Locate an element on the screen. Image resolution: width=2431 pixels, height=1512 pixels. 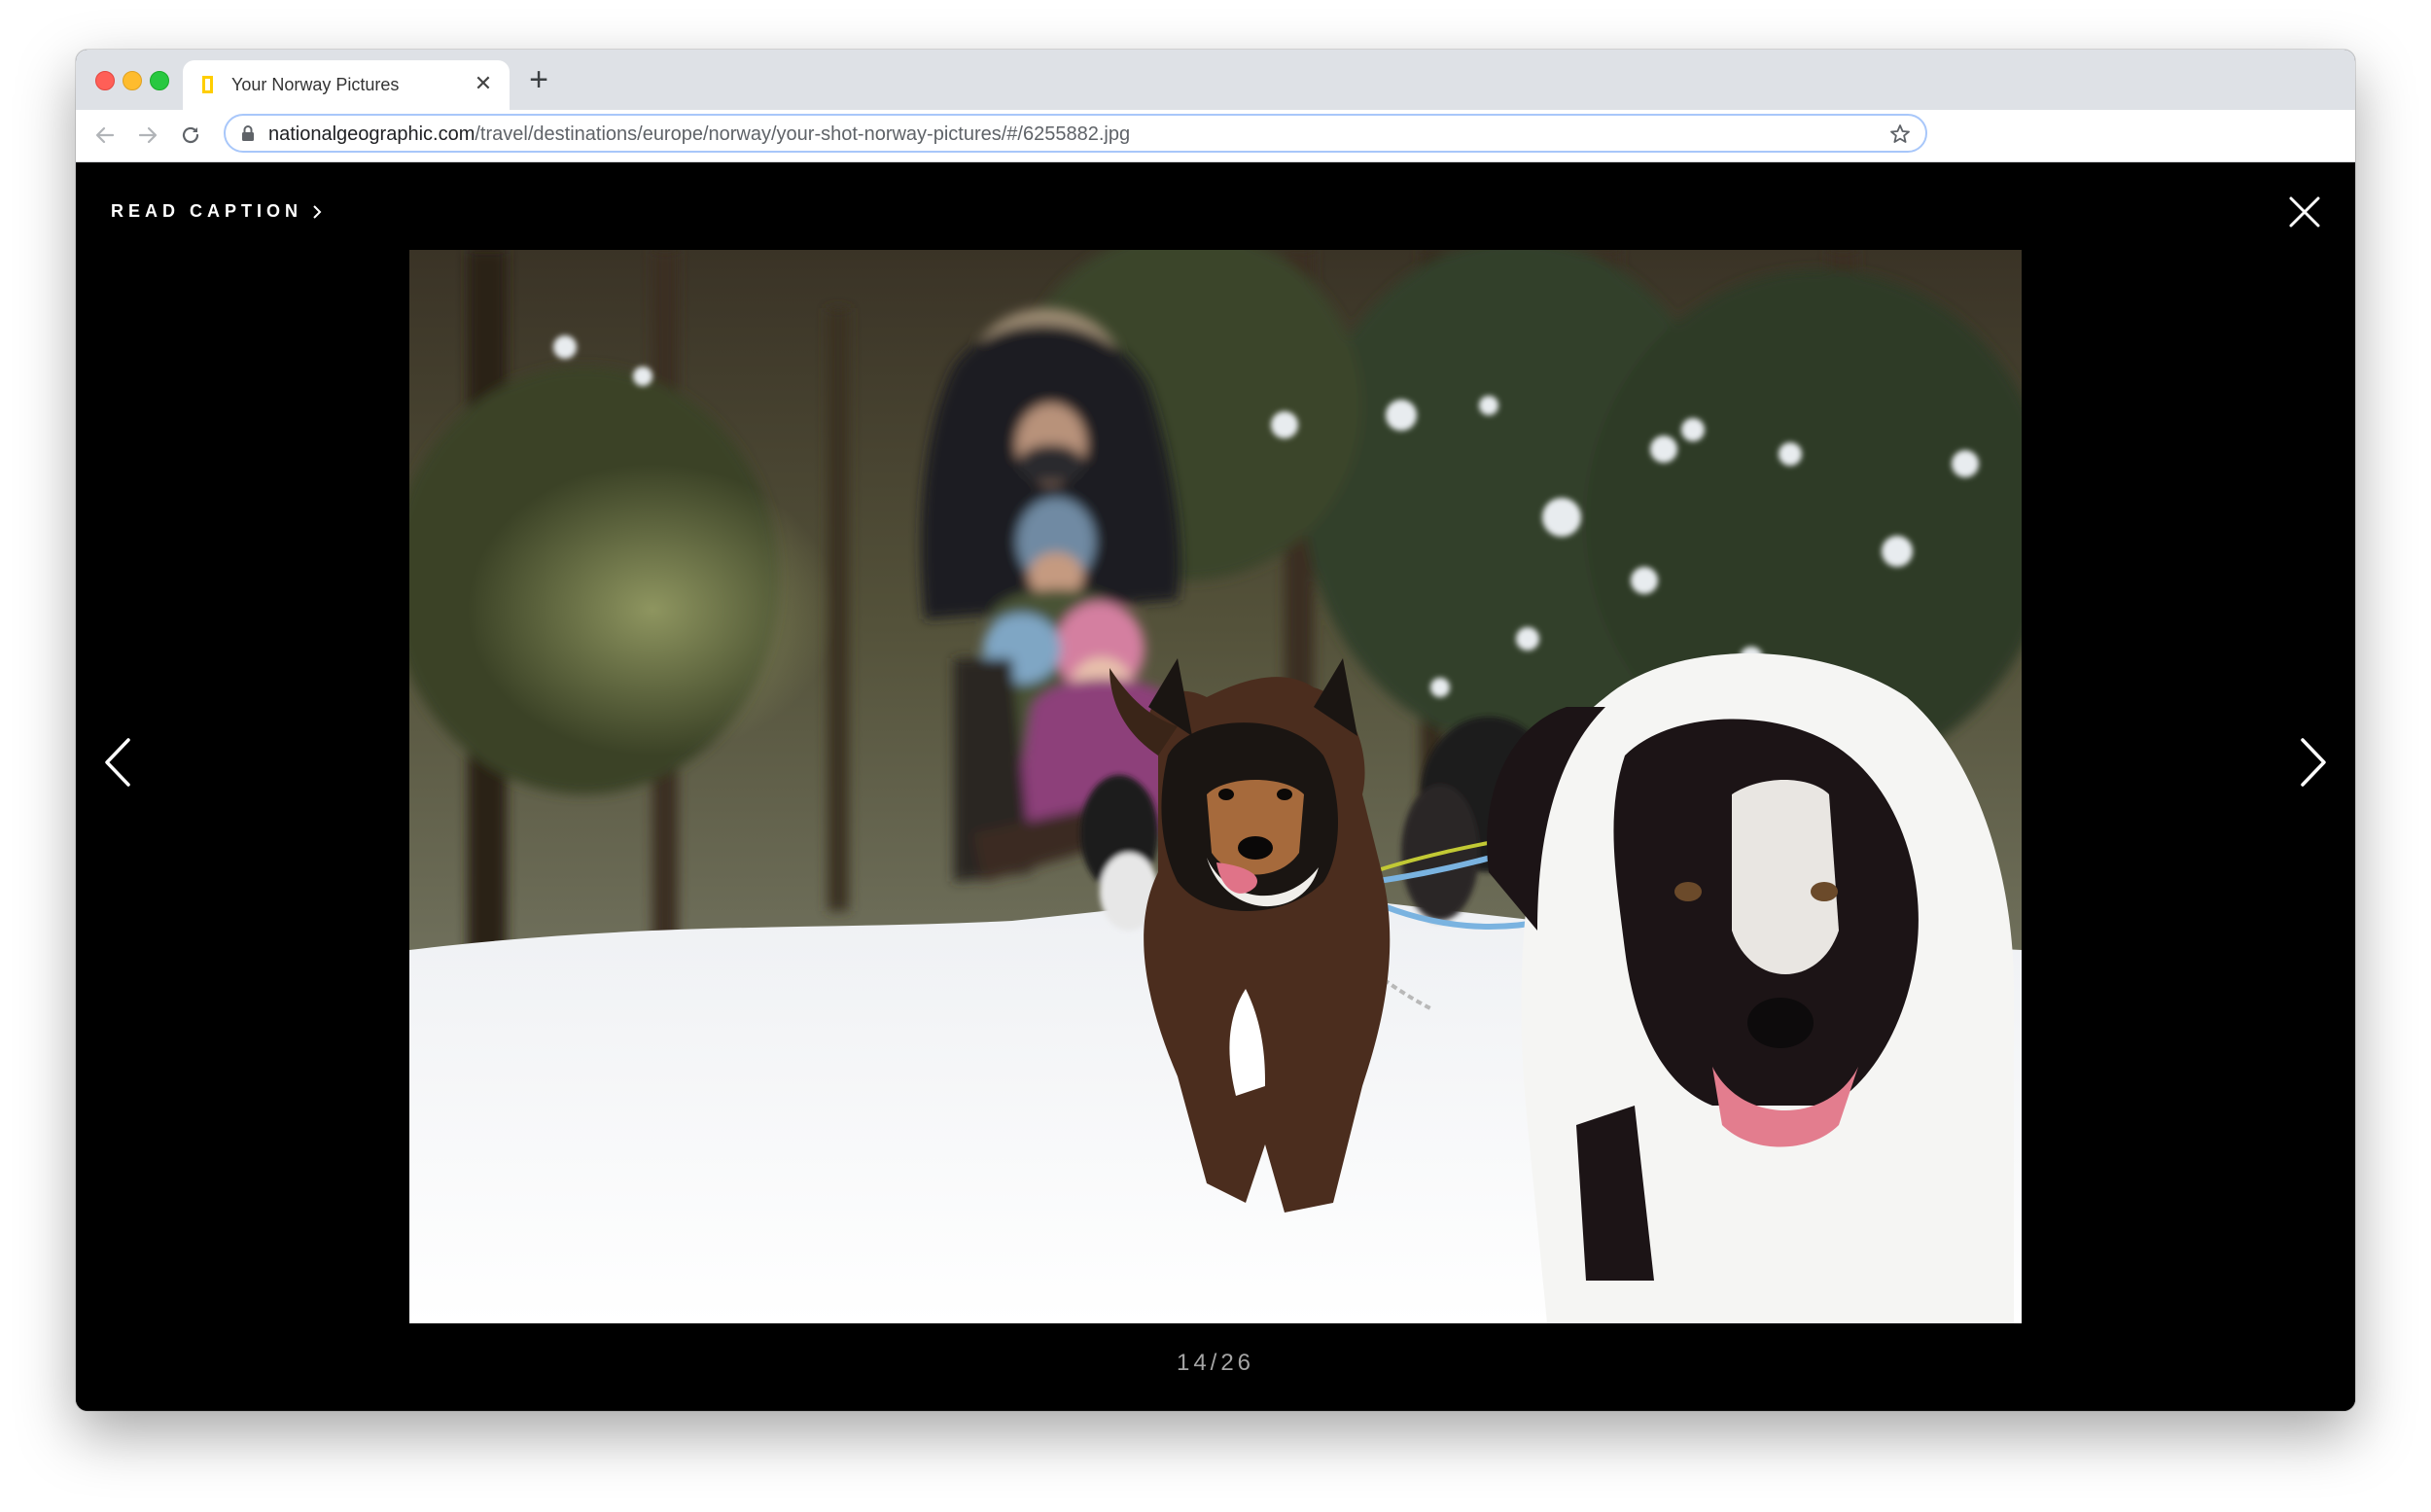
natgeo-favicon-icon is located at coordinates (207, 84).